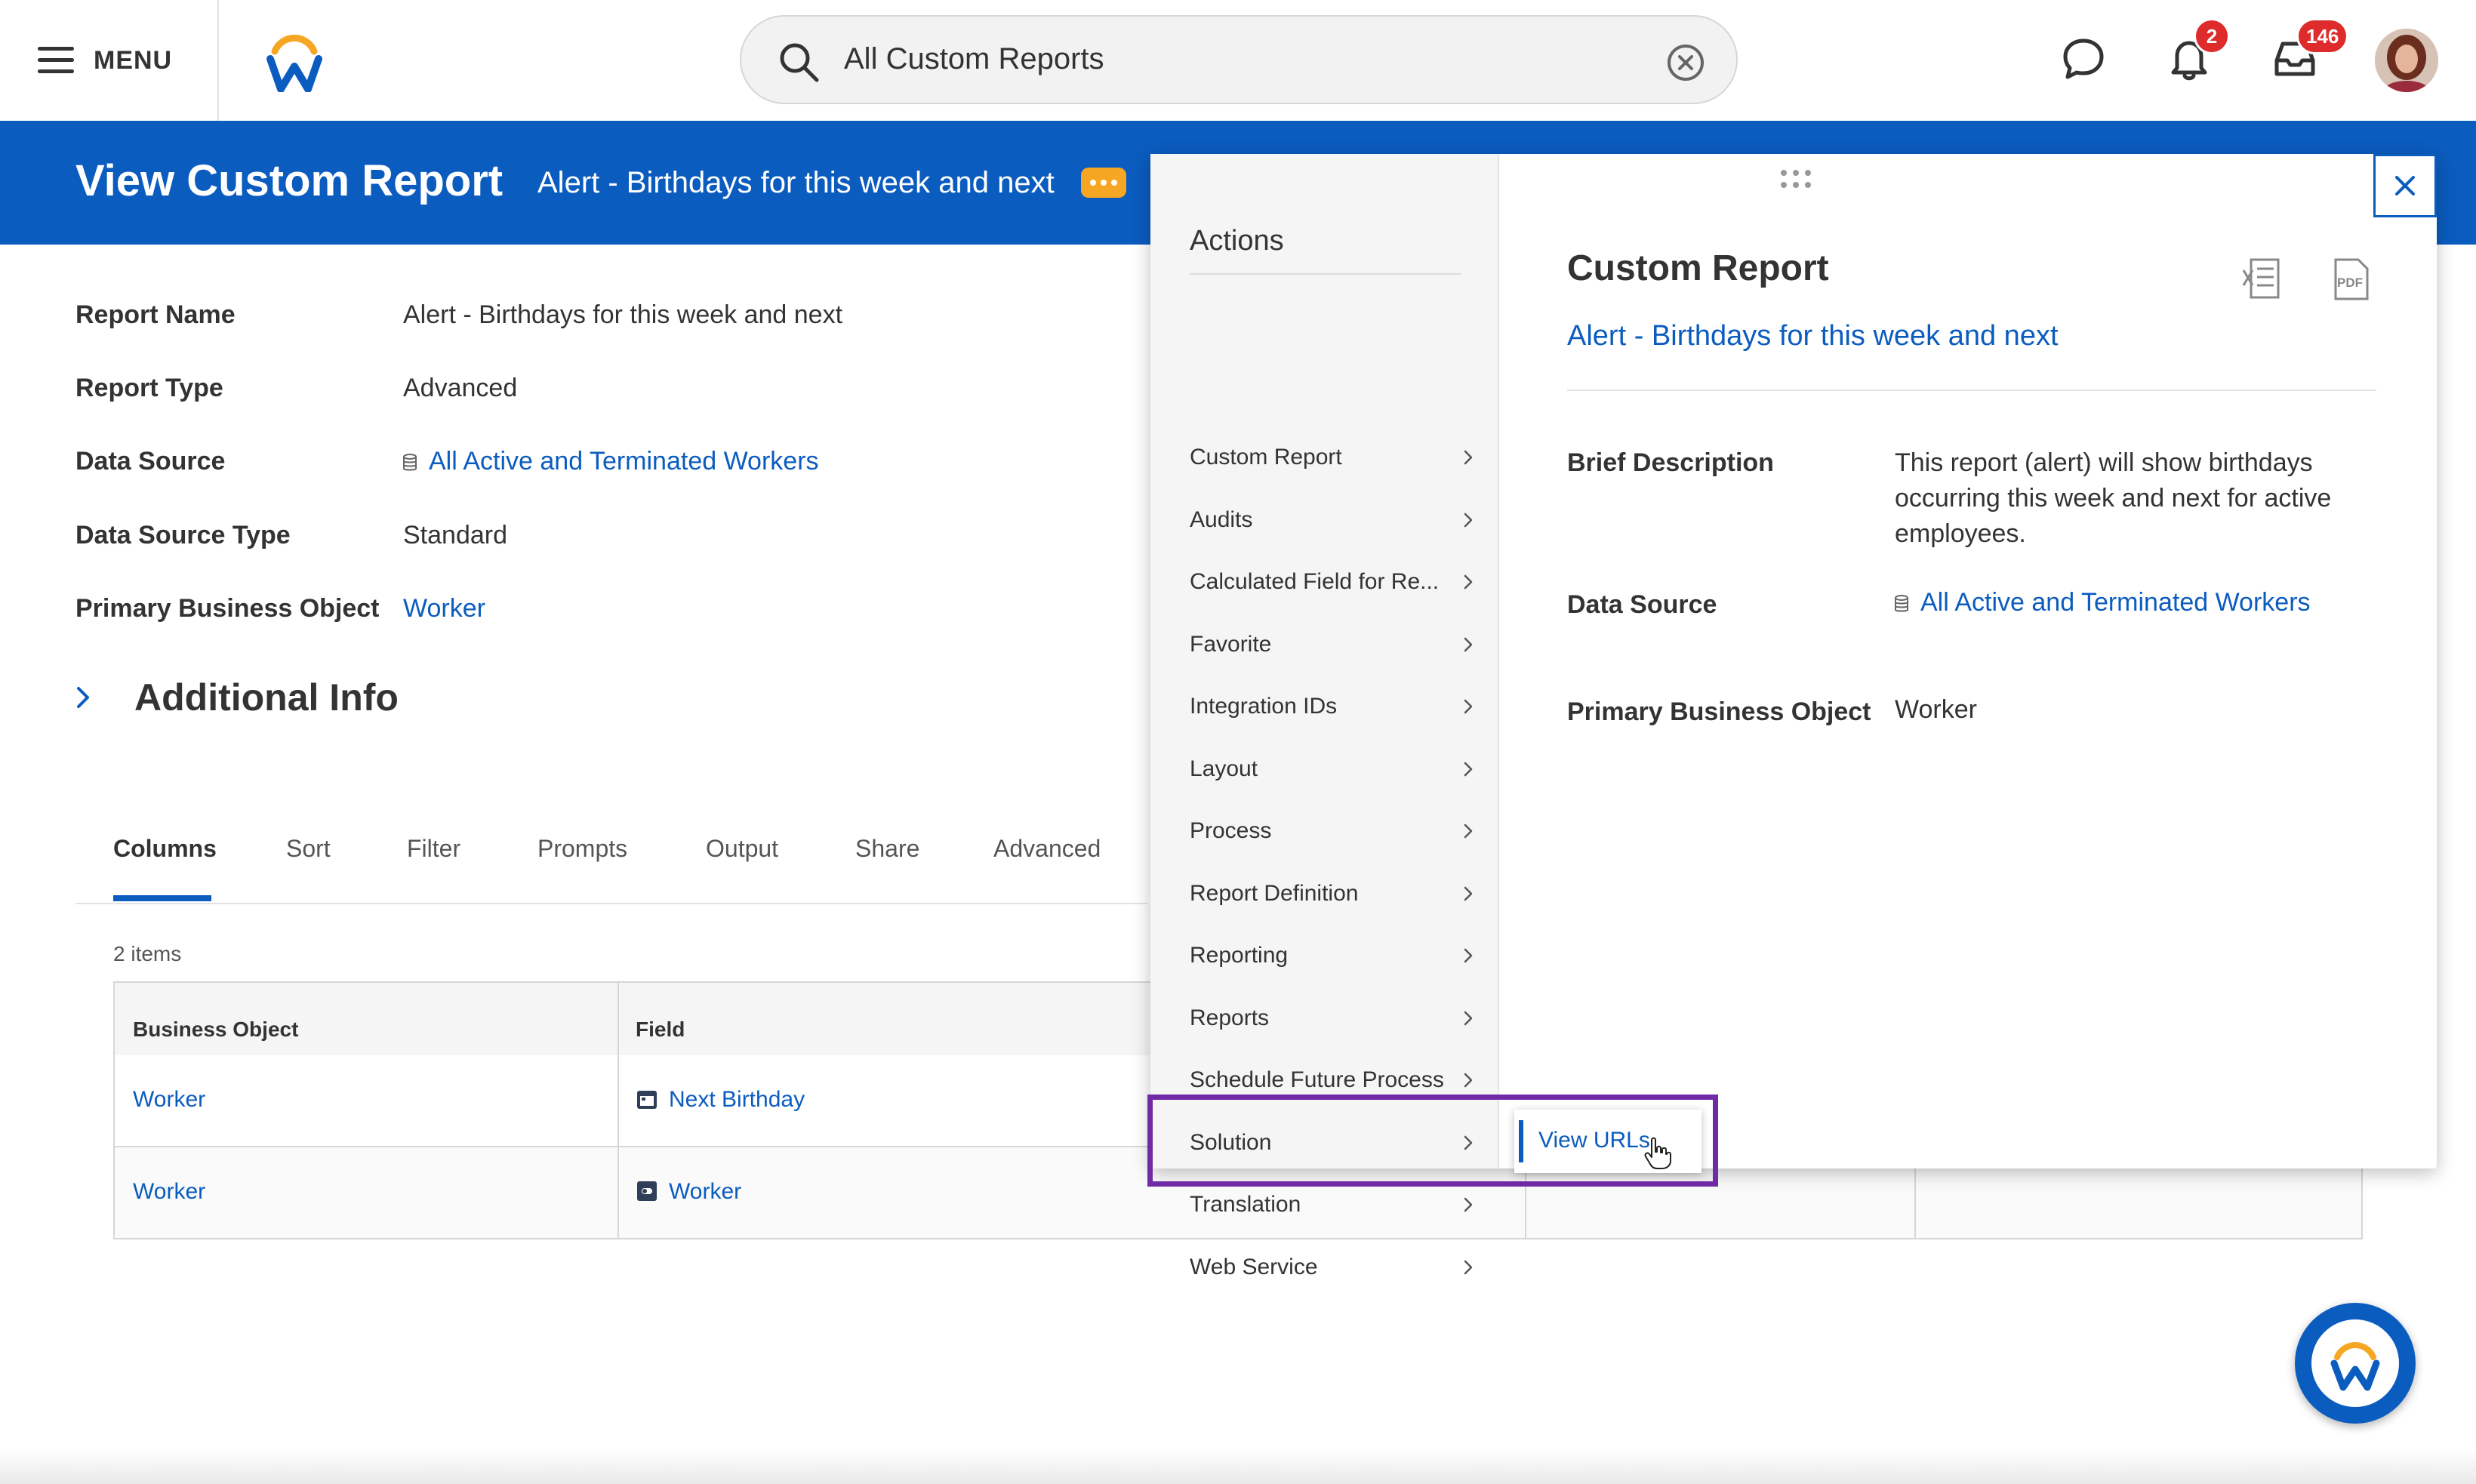 Image resolution: width=2476 pixels, height=1484 pixels. Describe the element at coordinates (218, 60) in the screenshot. I see `topbar-divider` at that location.